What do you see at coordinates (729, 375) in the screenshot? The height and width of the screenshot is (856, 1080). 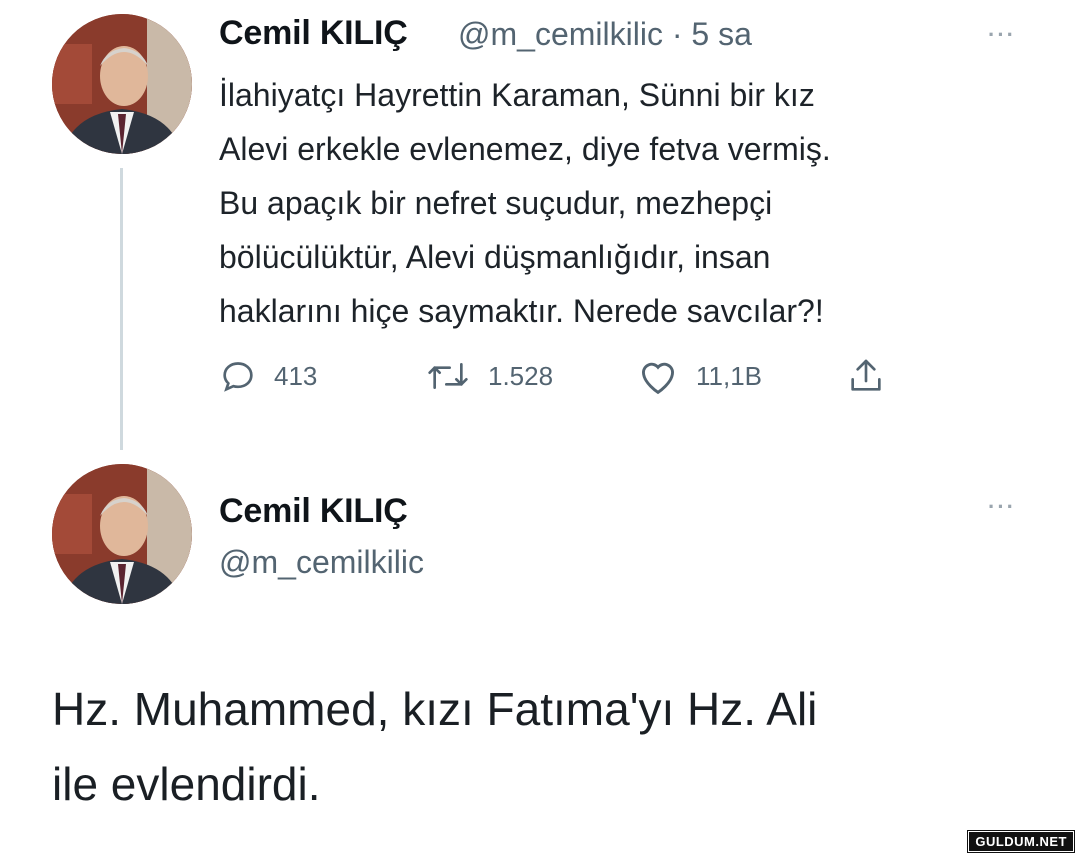 I see `like-count: 11,1B` at bounding box center [729, 375].